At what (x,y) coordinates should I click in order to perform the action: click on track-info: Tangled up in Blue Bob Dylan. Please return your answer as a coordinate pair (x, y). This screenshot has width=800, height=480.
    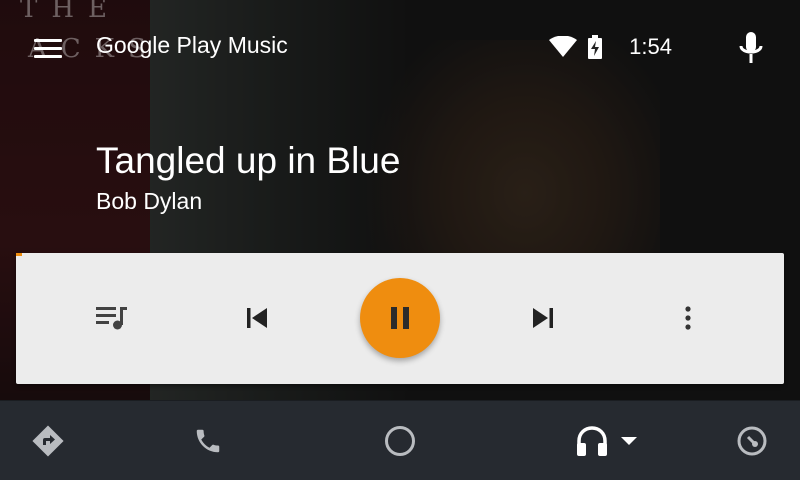
    Looking at the image, I should click on (248, 177).